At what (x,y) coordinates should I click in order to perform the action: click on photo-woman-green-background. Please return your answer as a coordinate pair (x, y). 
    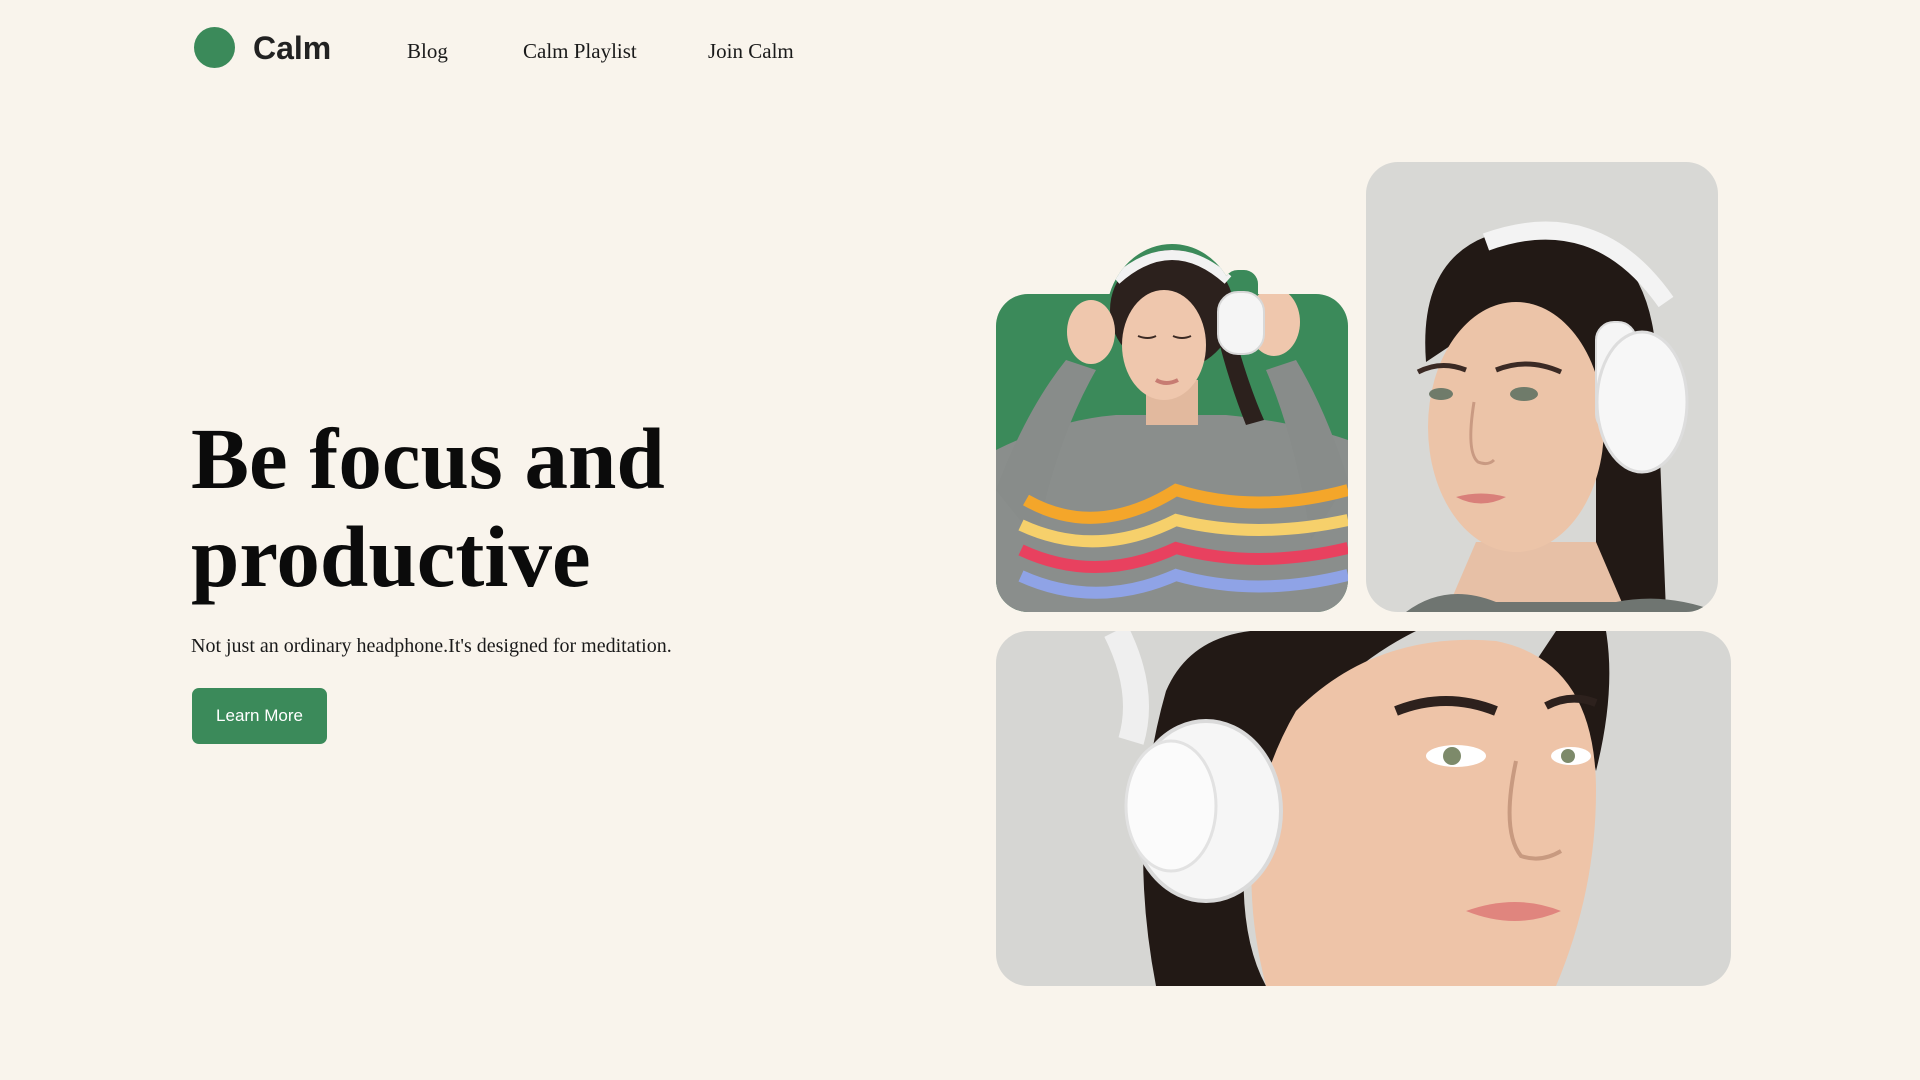
    Looking at the image, I should click on (1172, 426).